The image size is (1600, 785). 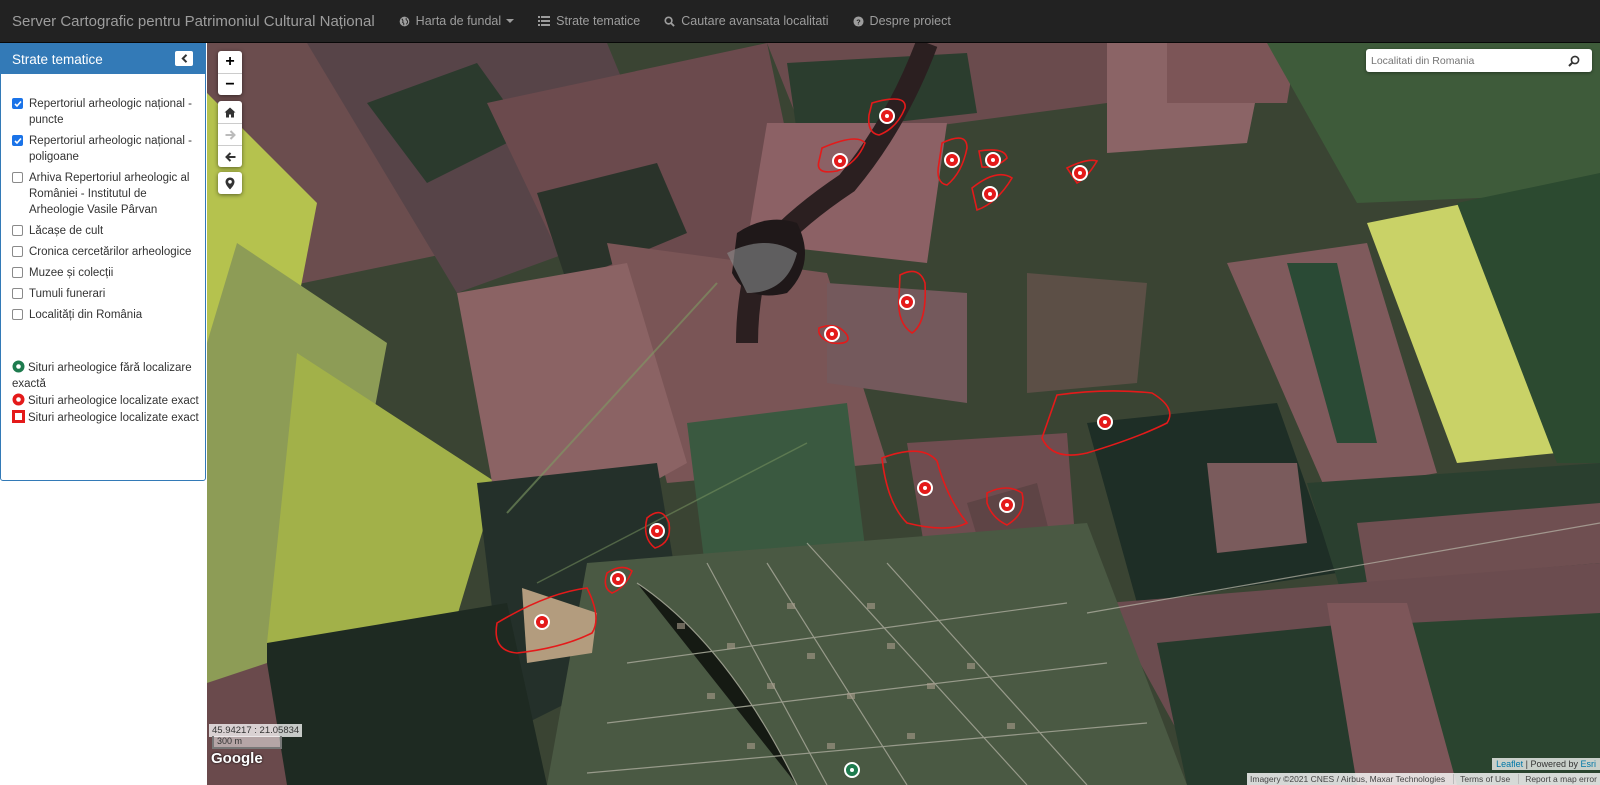 I want to click on layer-label: Lăcașe de cult, so click(x=66, y=231).